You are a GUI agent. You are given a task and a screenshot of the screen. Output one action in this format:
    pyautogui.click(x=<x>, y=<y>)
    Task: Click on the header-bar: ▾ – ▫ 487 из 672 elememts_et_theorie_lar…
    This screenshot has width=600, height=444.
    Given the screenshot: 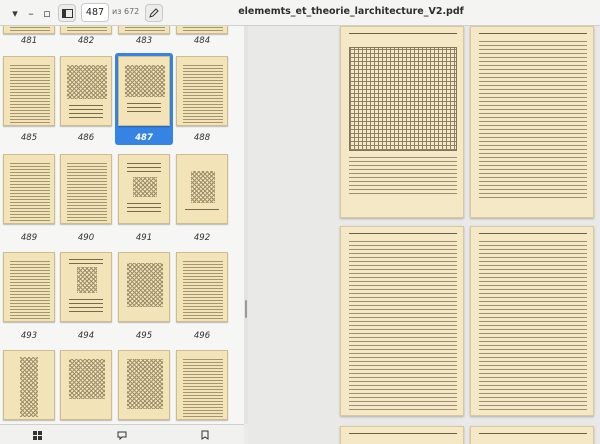 What is the action you would take?
    pyautogui.click(x=300, y=13)
    